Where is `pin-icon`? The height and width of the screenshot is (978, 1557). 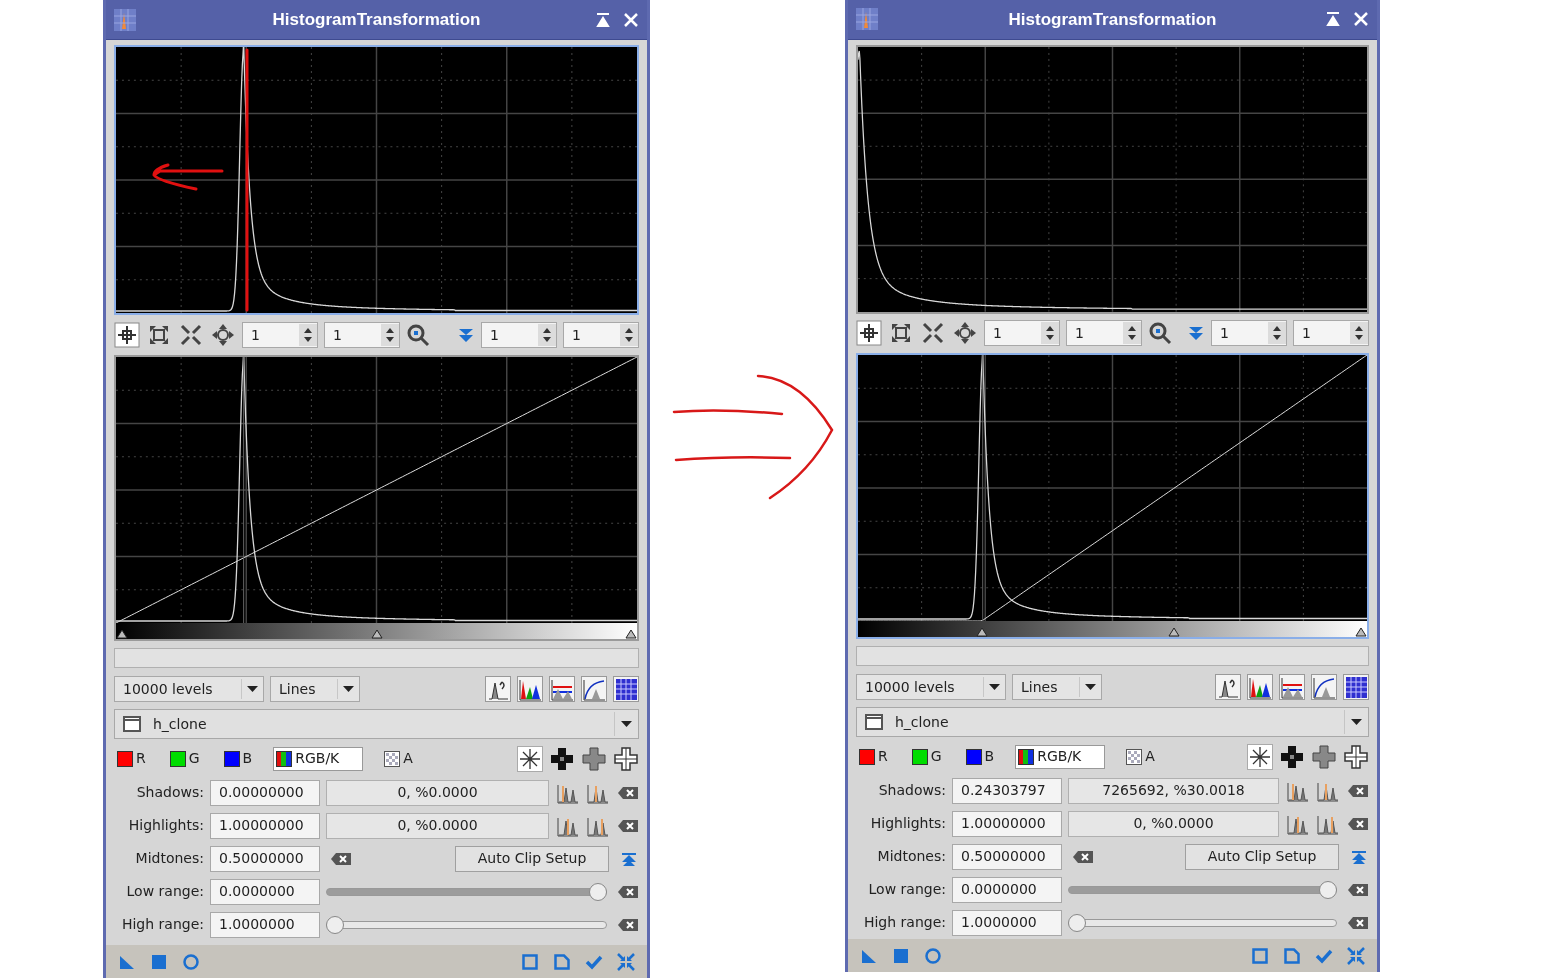 pin-icon is located at coordinates (1333, 19).